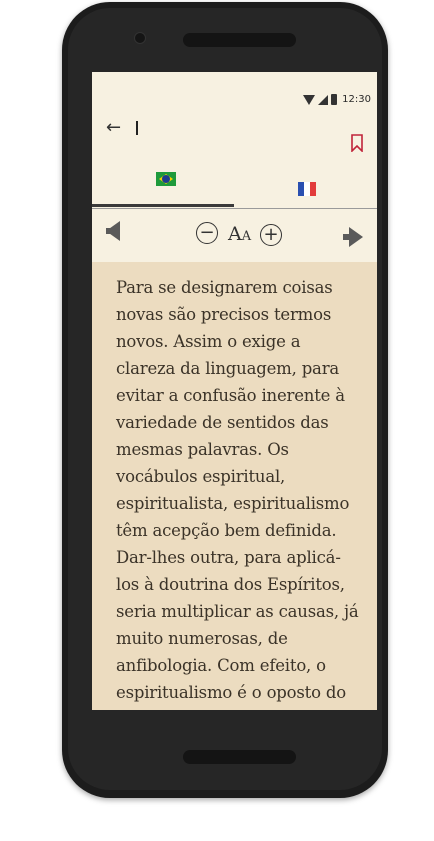 This screenshot has height=841, width=434. What do you see at coordinates (356, 99) in the screenshot?
I see `status-time: 12:30` at bounding box center [356, 99].